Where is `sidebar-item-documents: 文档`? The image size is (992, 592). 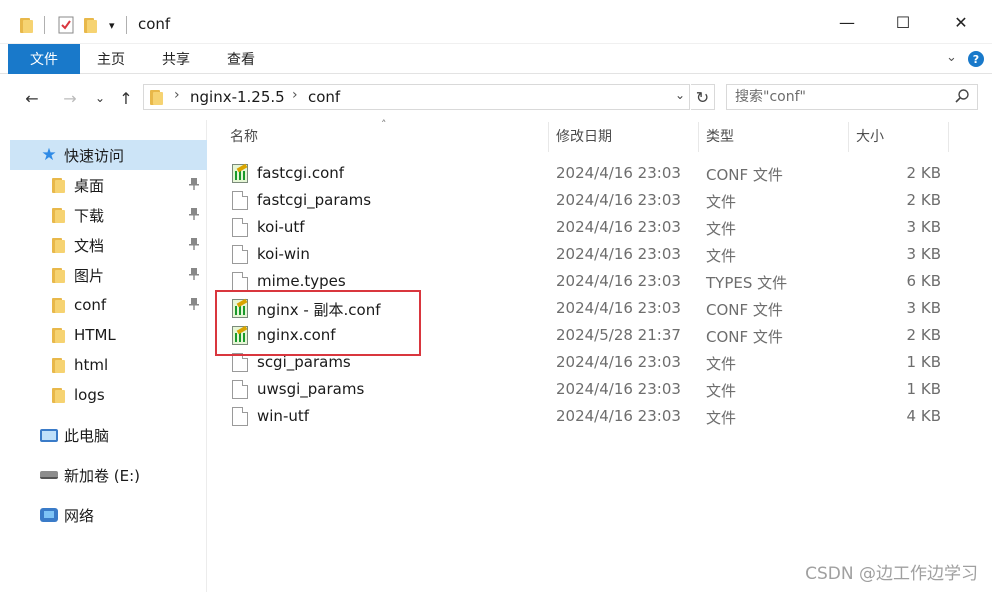 sidebar-item-documents: 文档 is located at coordinates (108, 245).